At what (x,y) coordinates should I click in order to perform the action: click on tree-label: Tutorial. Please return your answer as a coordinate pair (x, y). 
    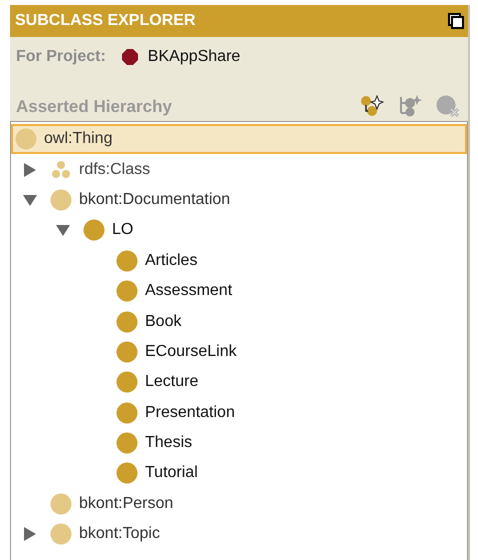
    Looking at the image, I should click on (171, 473).